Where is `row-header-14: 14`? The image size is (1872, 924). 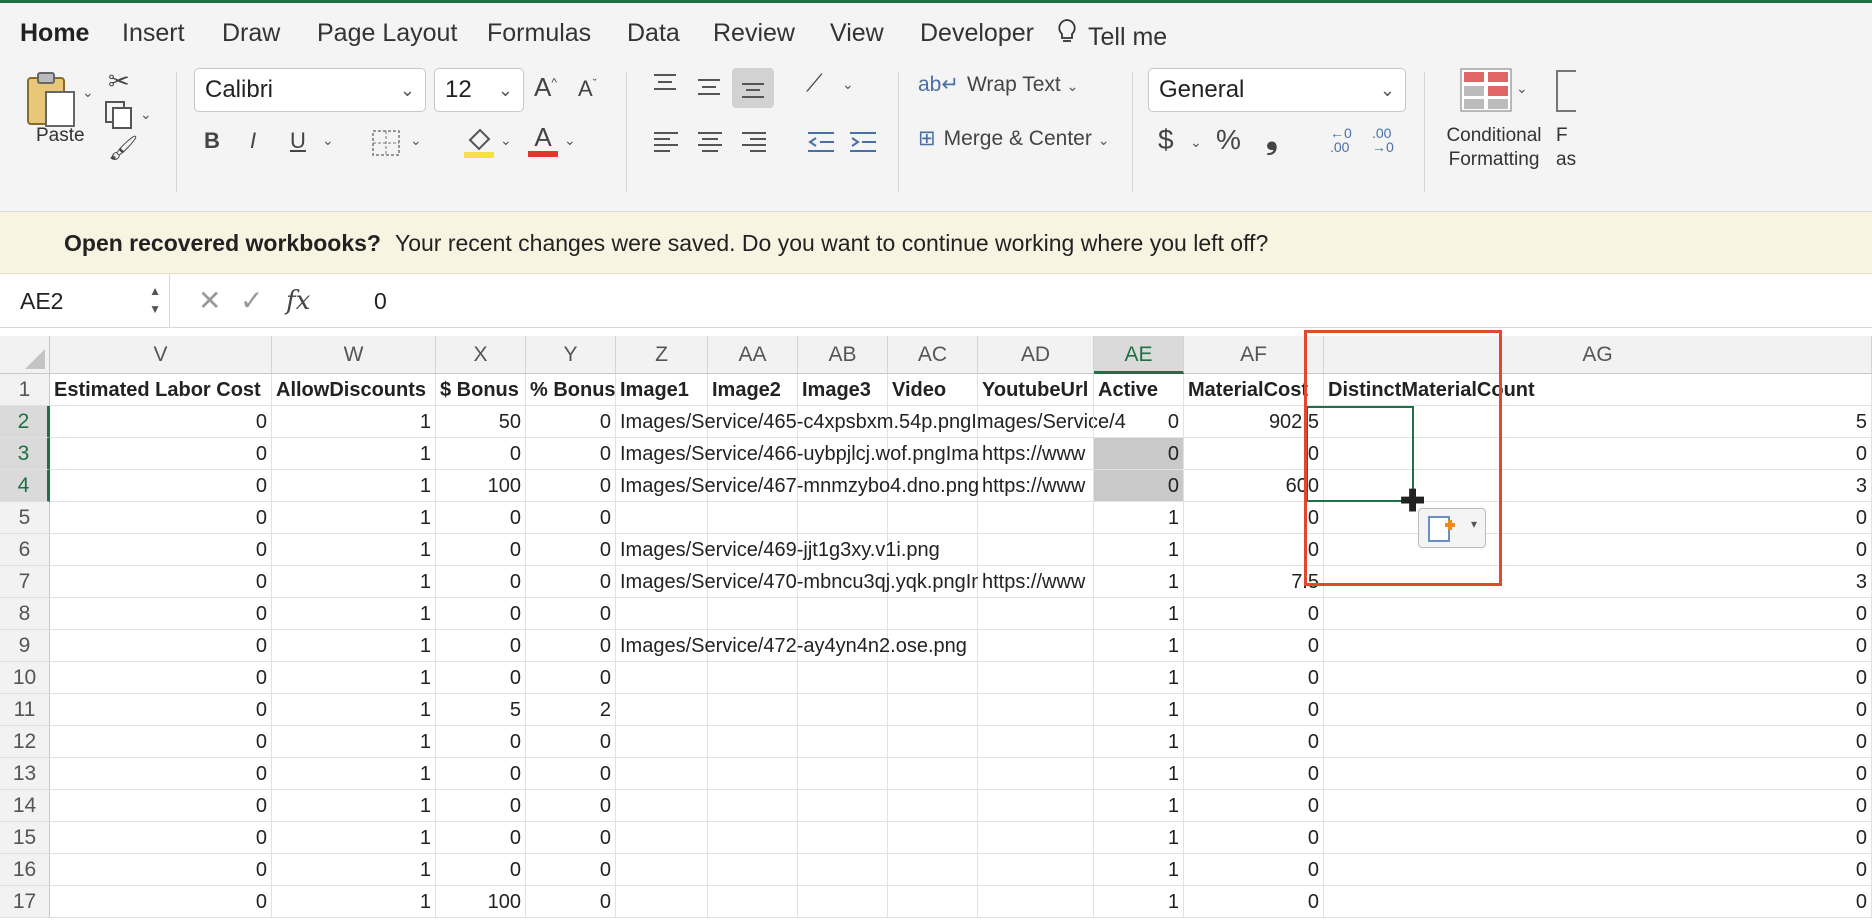 row-header-14: 14 is located at coordinates (25, 806).